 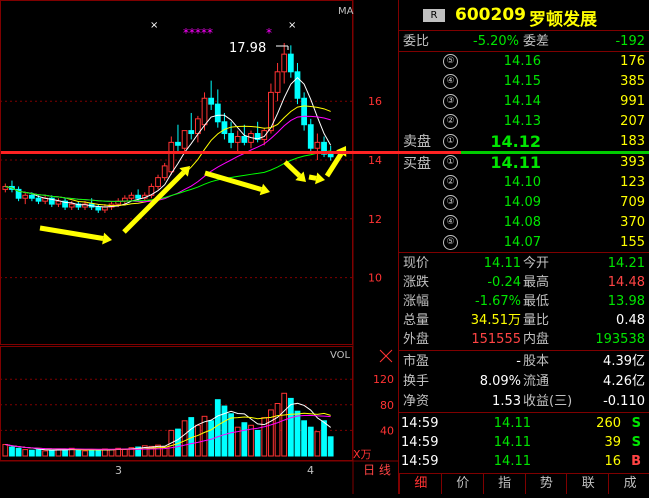 I want to click on order-volume: 709, so click(x=632, y=202).